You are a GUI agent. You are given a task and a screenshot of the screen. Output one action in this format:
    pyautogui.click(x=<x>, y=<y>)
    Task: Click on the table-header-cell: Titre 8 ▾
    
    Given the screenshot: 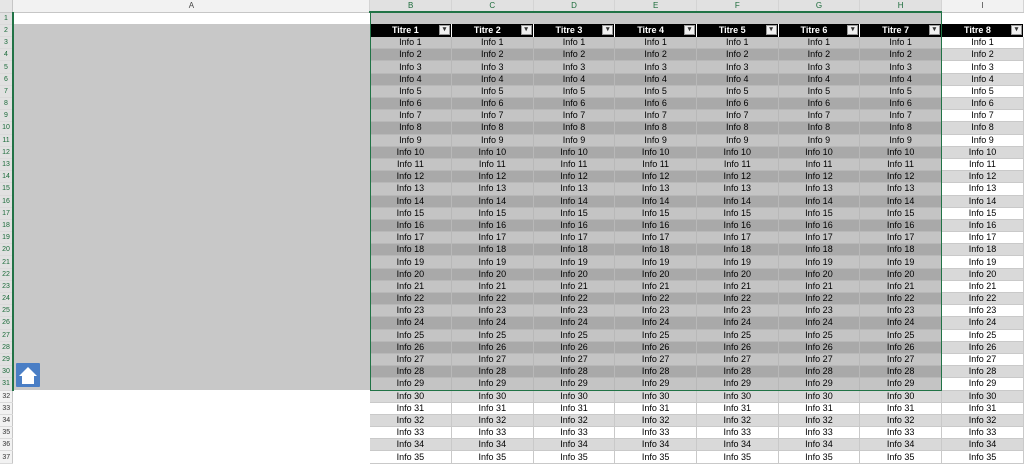 What is the action you would take?
    pyautogui.click(x=982, y=30)
    